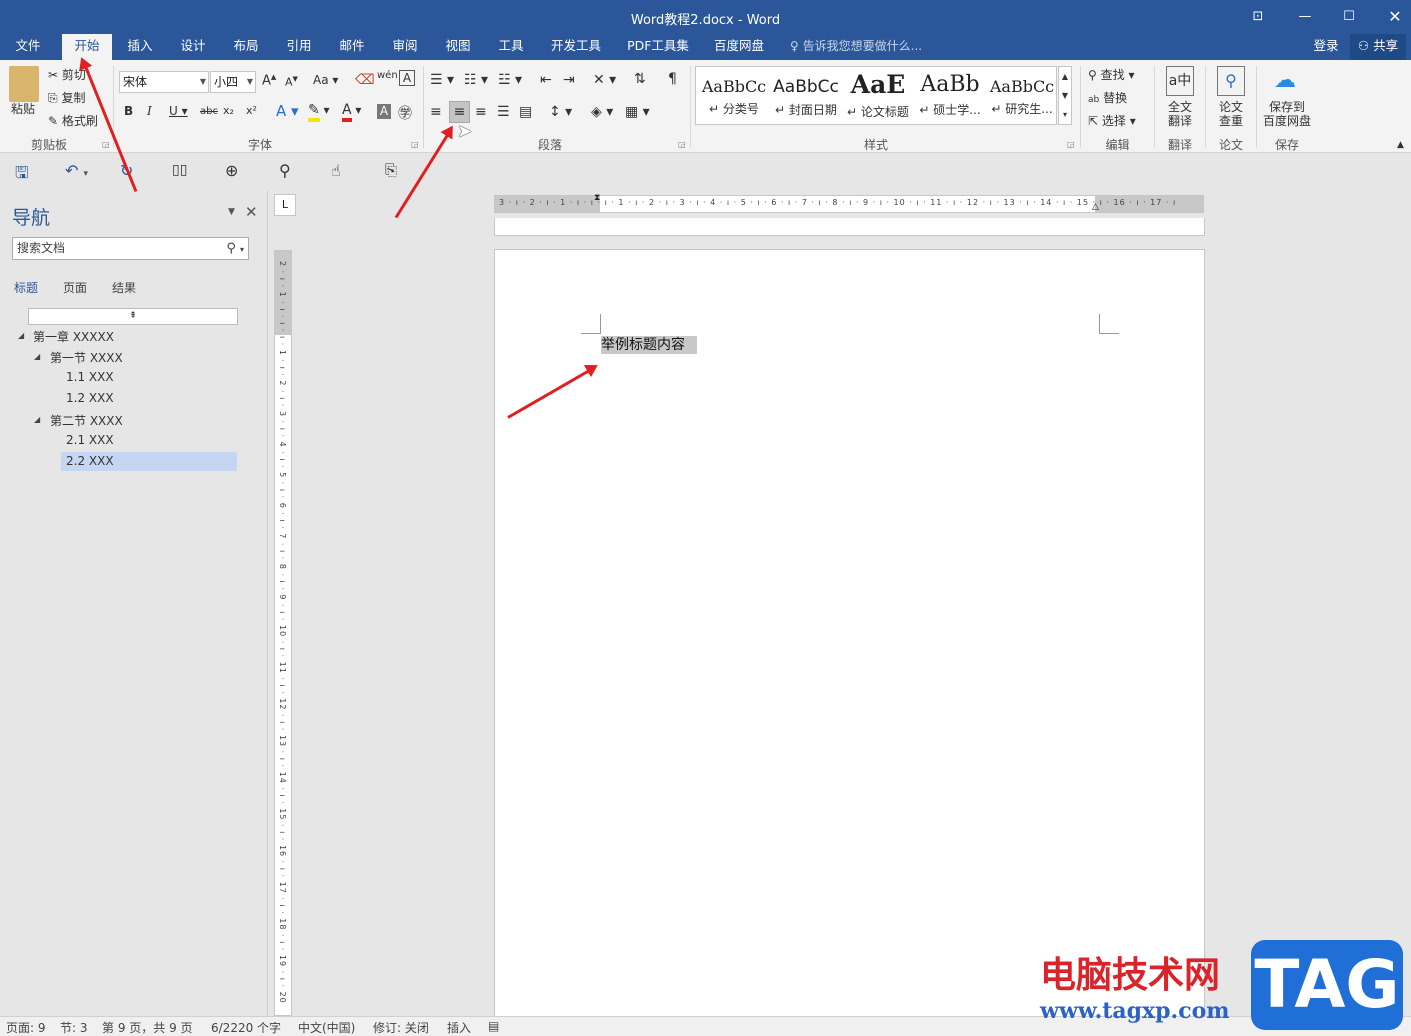 The width and height of the screenshot is (1411, 1036). Describe the element at coordinates (511, 47) in the screenshot. I see `tab-tools: 工具` at that location.